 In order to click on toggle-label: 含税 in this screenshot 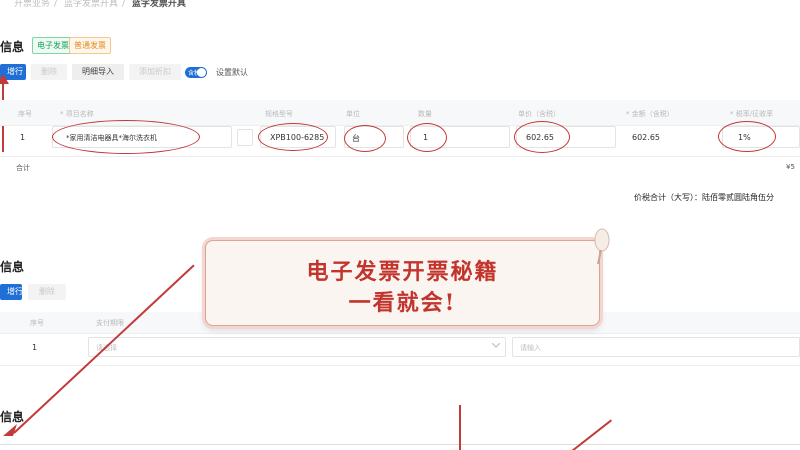, I will do `click(194, 73)`.